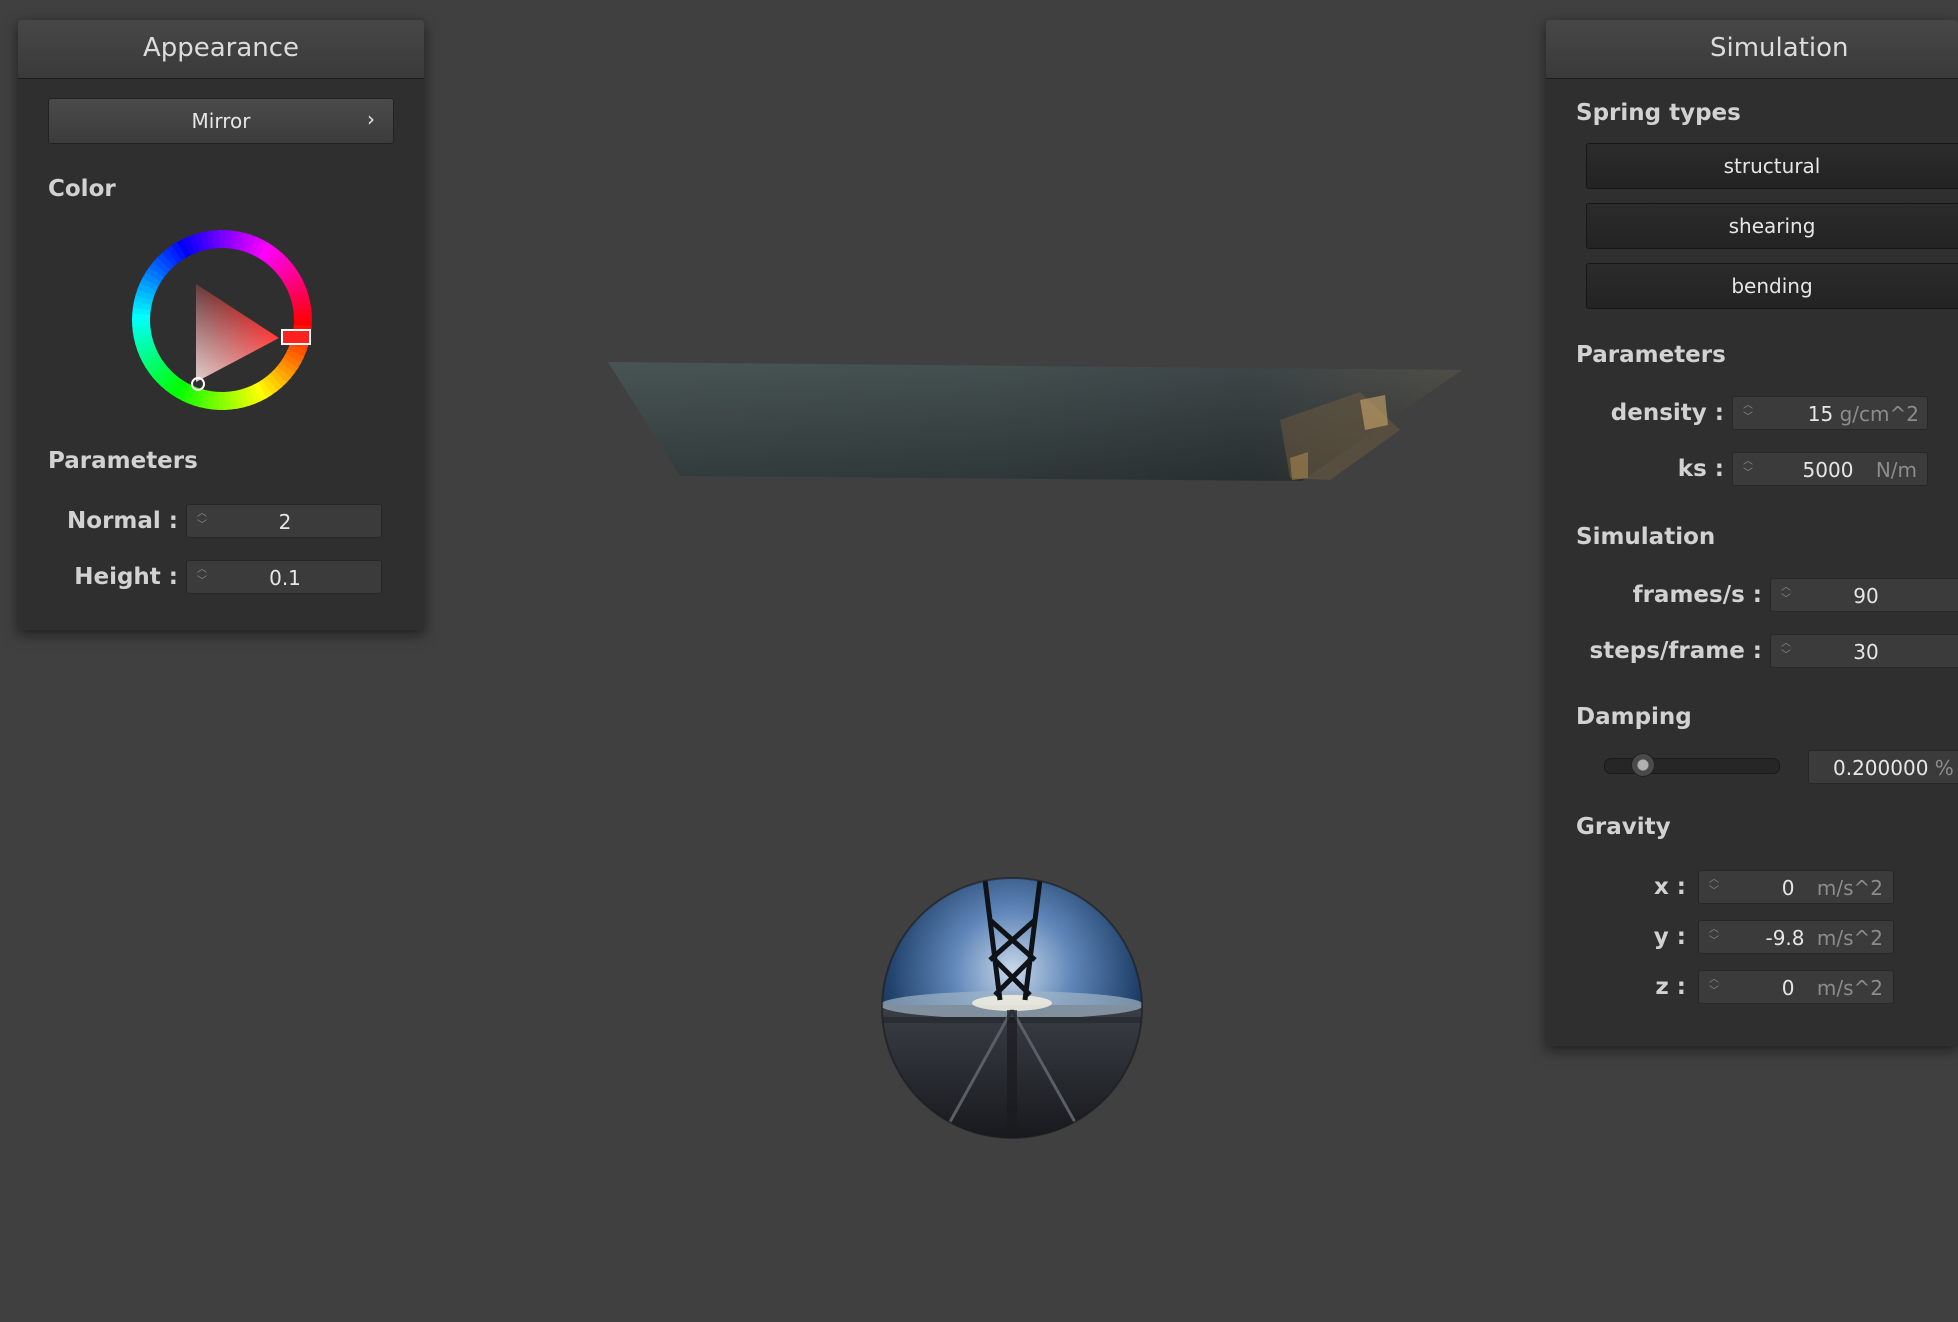 The image size is (1958, 1322). What do you see at coordinates (82, 189) in the screenshot?
I see `color-section-title: Color` at bounding box center [82, 189].